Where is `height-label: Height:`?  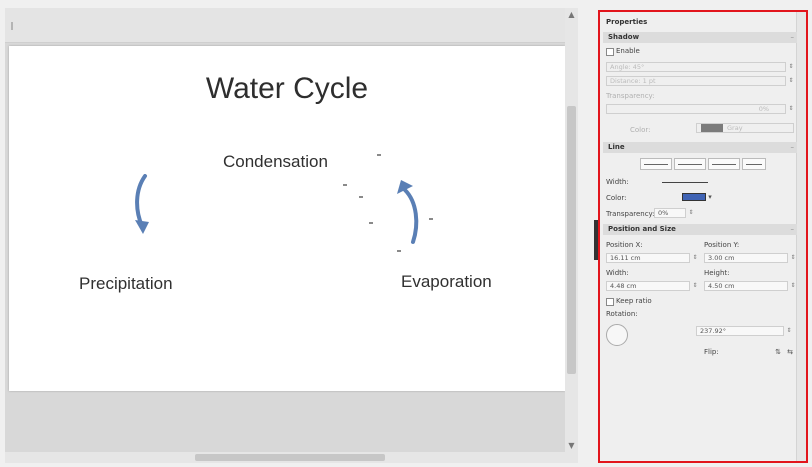
height-label: Height: is located at coordinates (717, 273).